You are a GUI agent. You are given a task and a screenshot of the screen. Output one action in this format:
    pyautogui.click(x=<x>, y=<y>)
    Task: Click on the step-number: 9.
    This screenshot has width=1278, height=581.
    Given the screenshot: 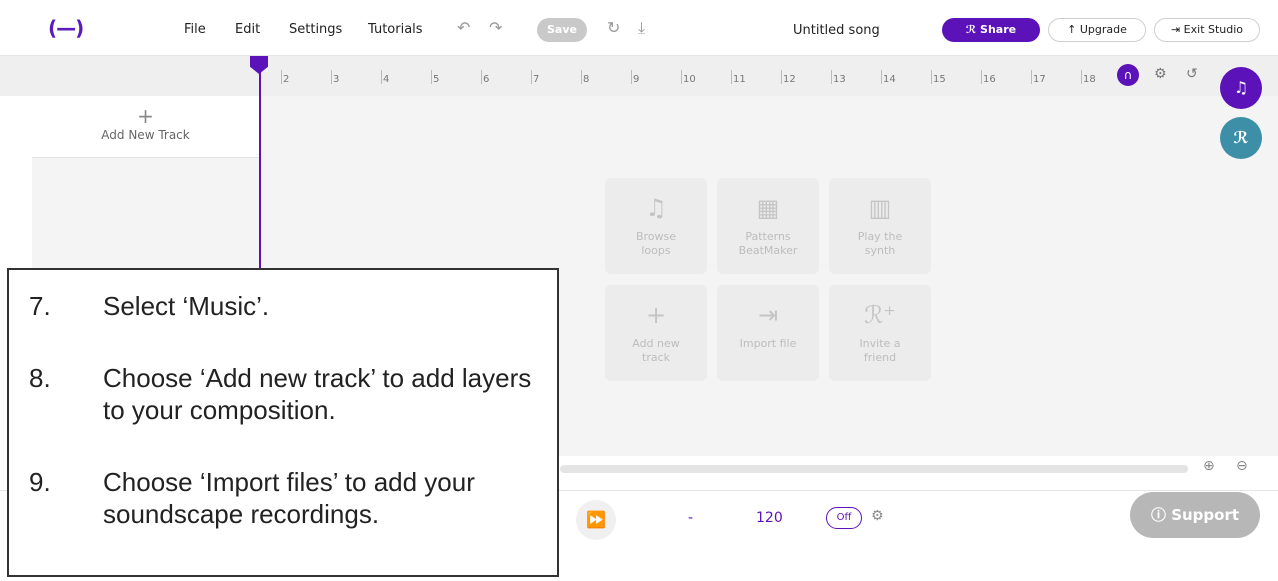 What is the action you would take?
    pyautogui.click(x=40, y=482)
    